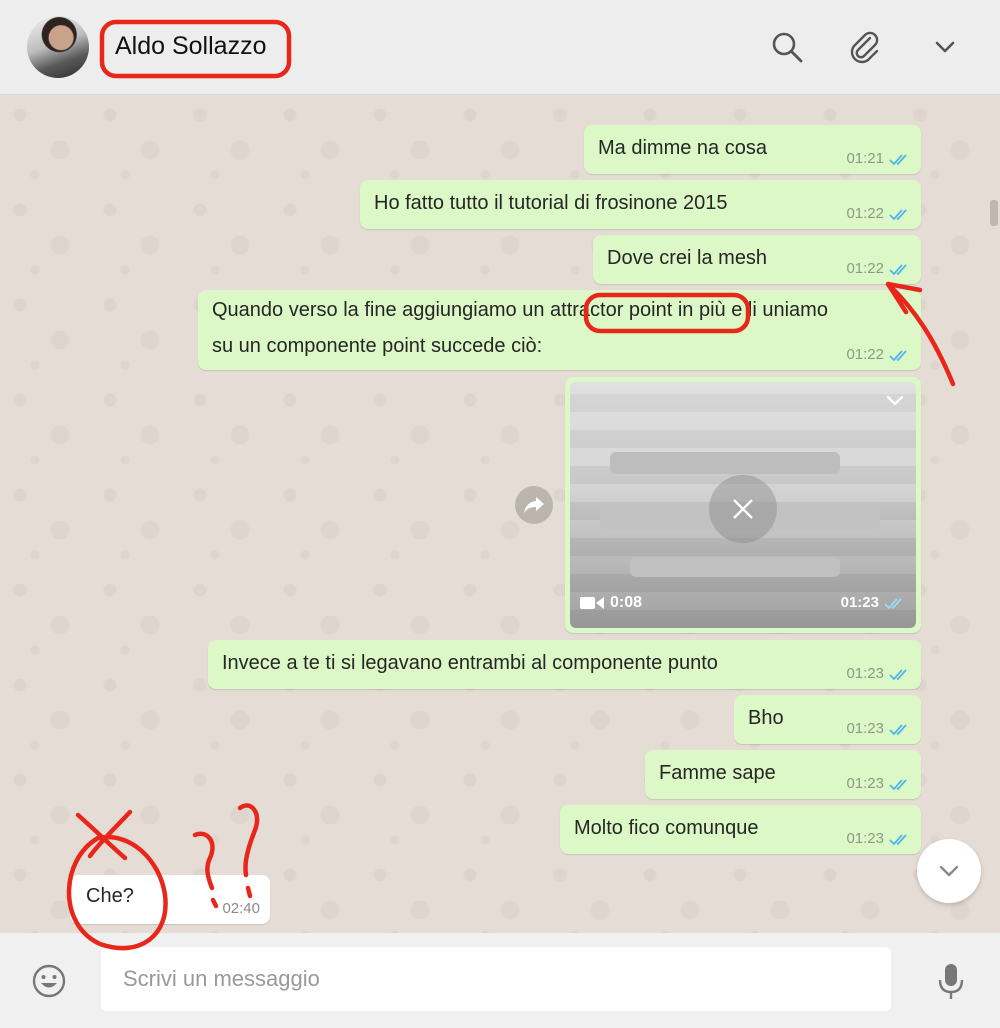  I want to click on close-icon, so click(743, 509).